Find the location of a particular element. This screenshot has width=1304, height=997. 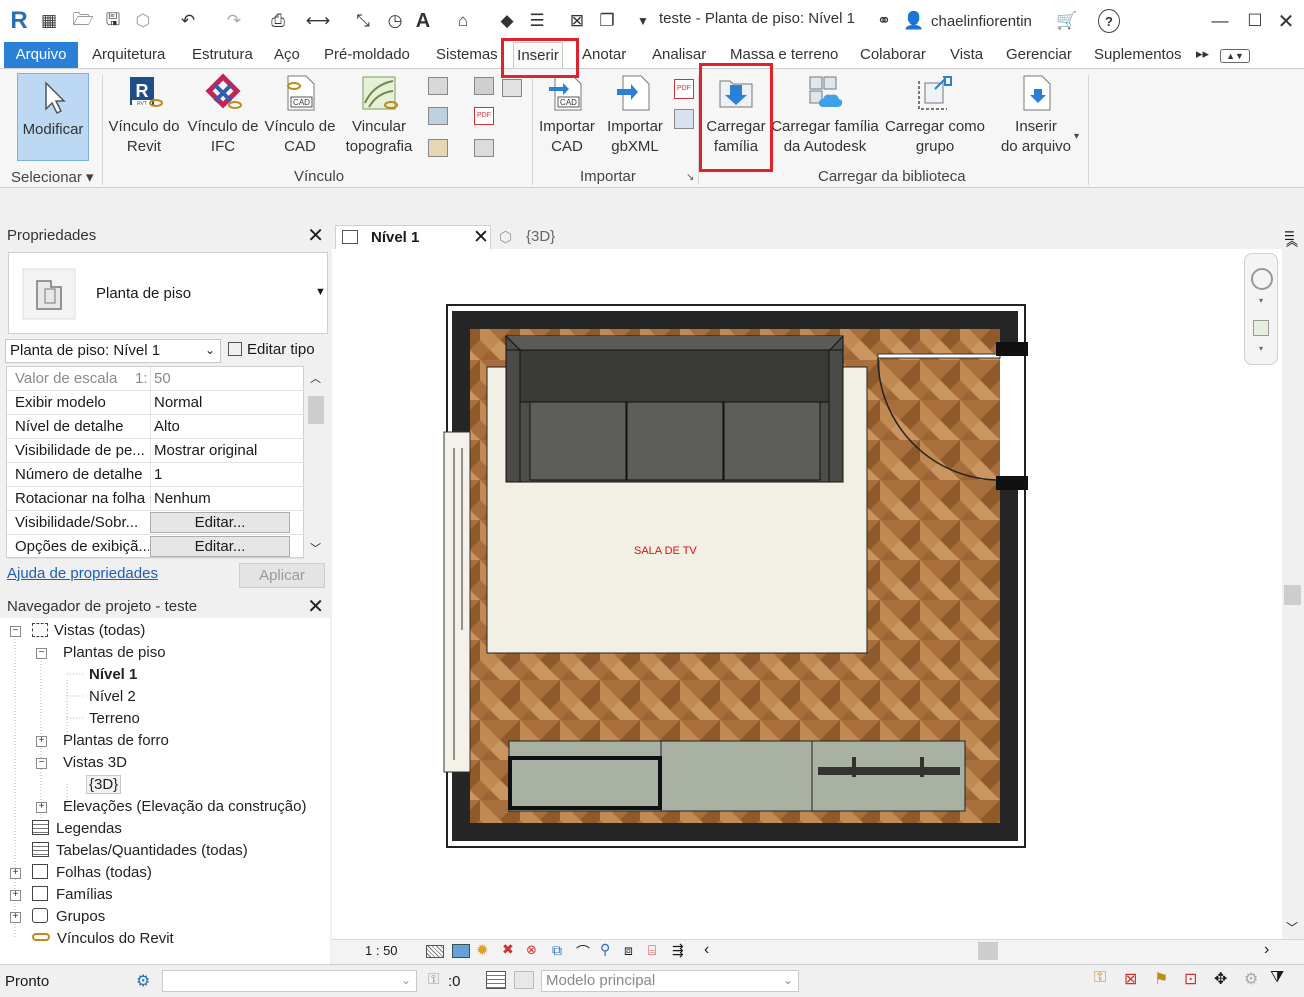

select-by-face-icon: ⊡ is located at coordinates (1190, 979).